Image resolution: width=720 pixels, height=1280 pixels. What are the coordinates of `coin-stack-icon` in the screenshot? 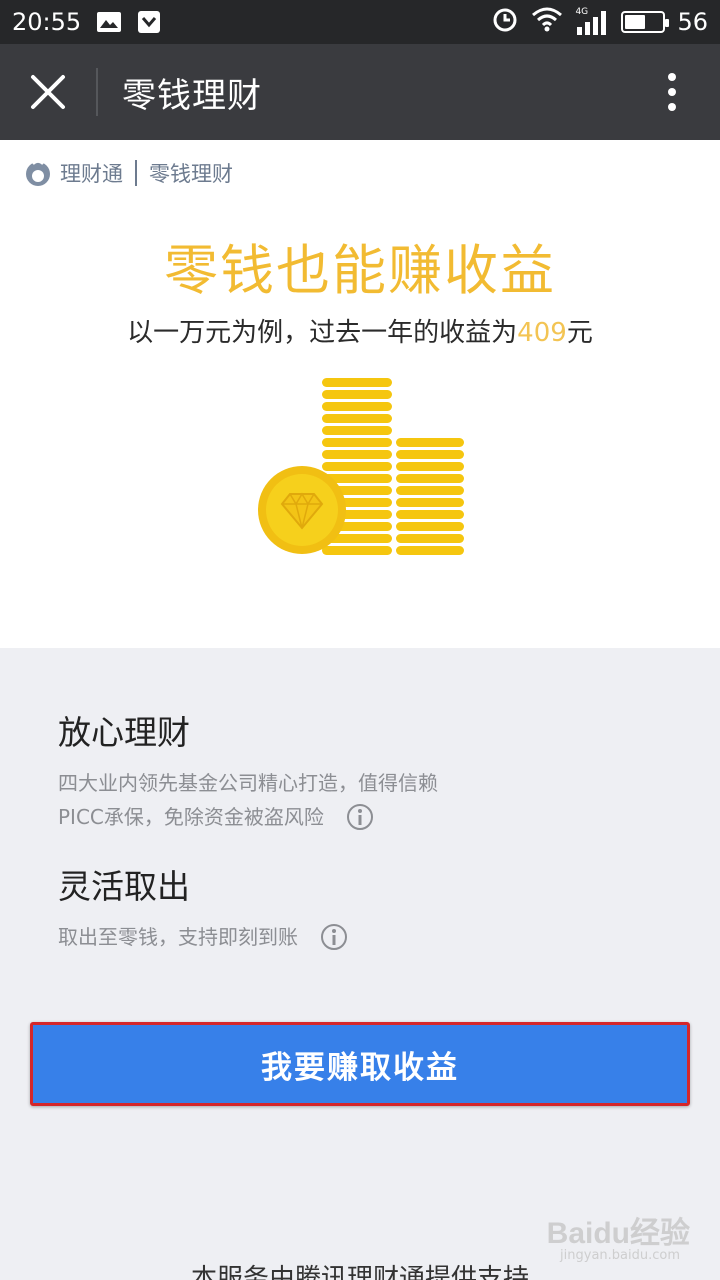 It's located at (361, 466).